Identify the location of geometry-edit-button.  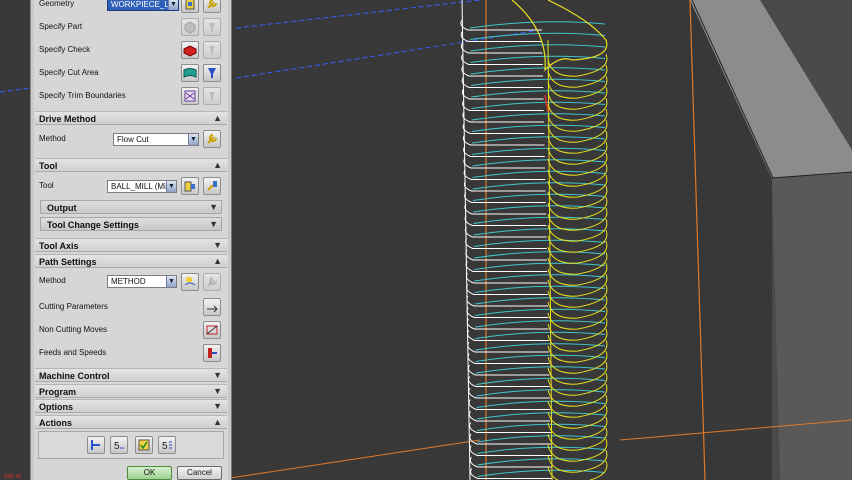
(212, 6).